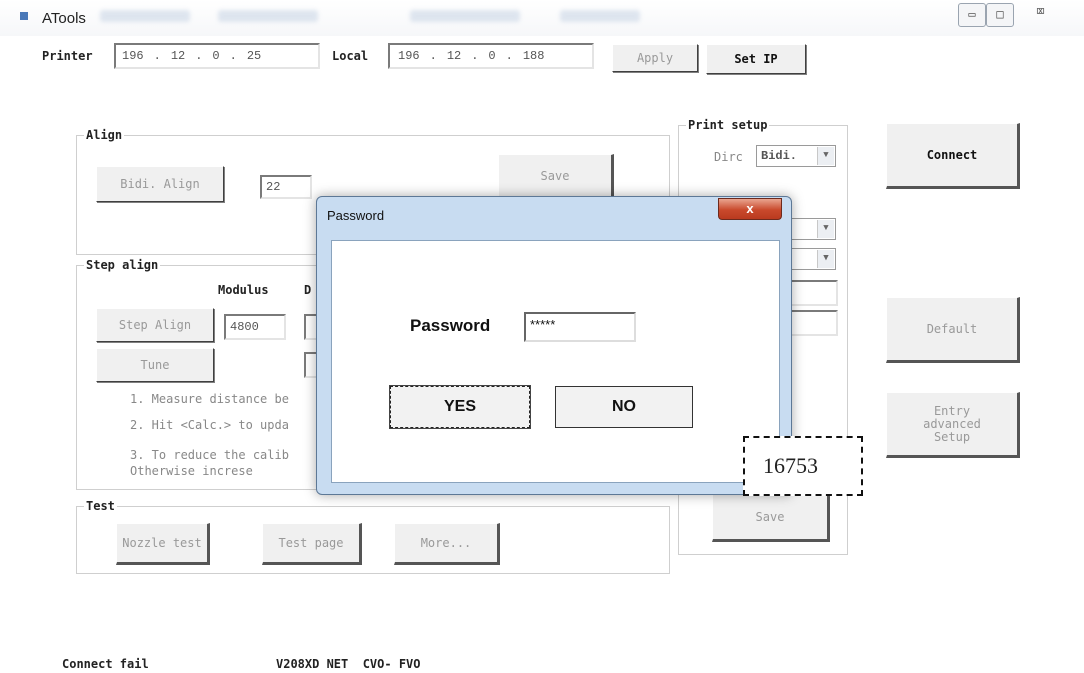 The image size is (1084, 673). What do you see at coordinates (104, 135) in the screenshot?
I see `align-group-title: Align` at bounding box center [104, 135].